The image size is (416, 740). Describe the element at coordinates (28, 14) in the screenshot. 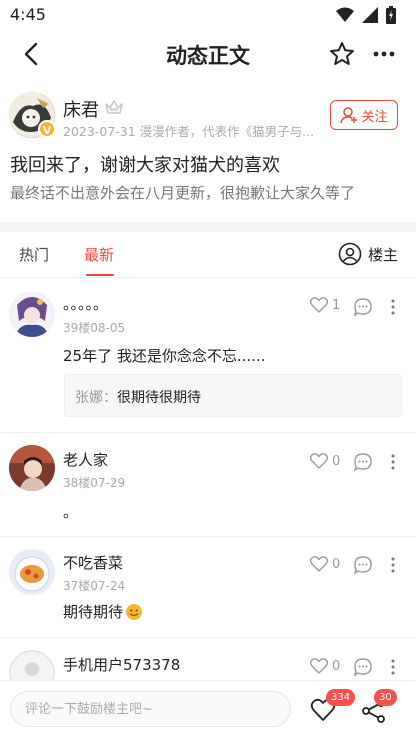

I see `status-time: 4:45` at that location.